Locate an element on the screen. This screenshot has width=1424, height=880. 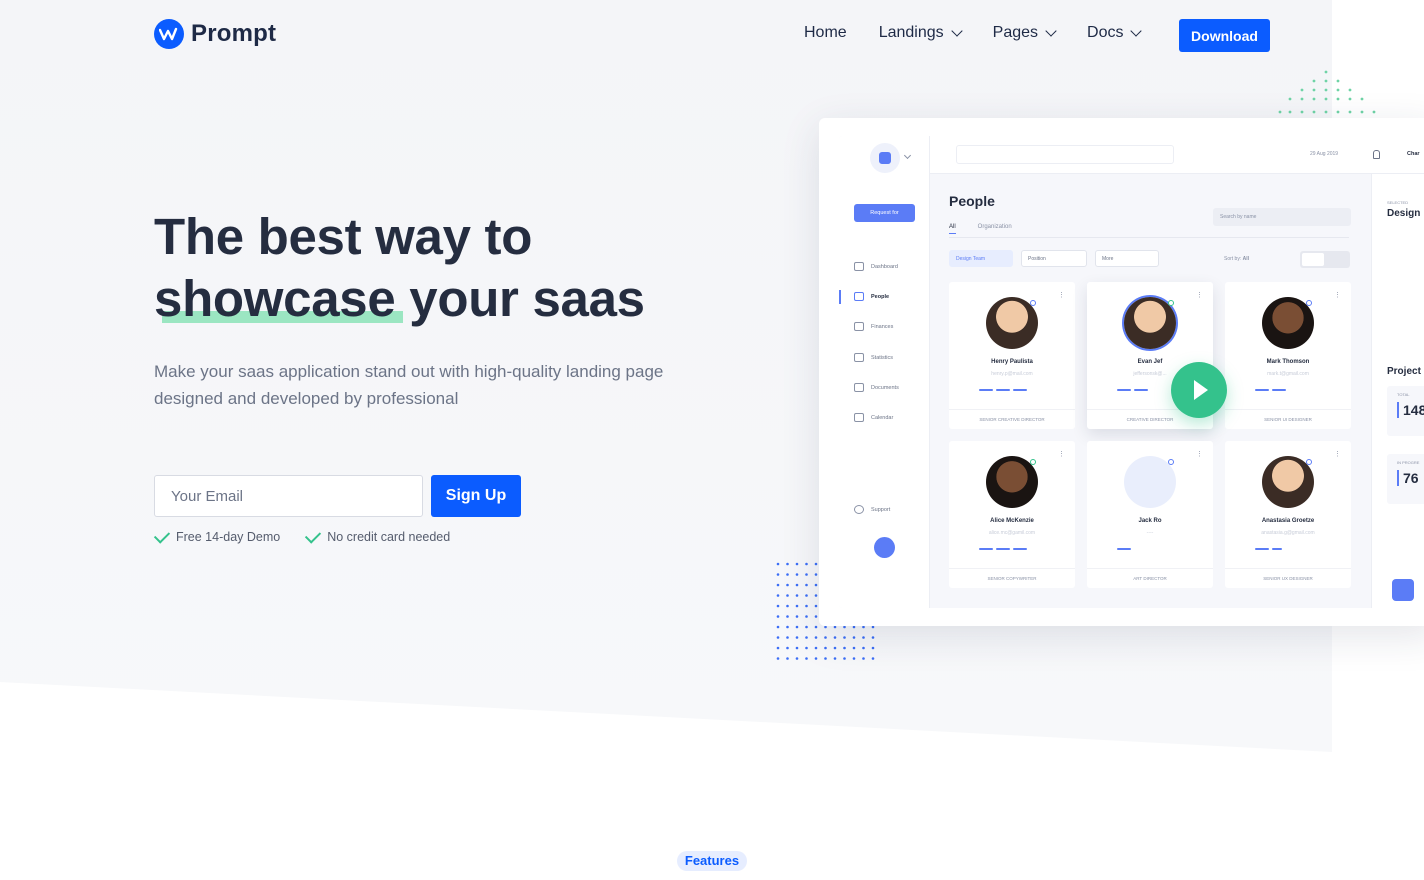
bell-icon is located at coordinates (1376, 154).